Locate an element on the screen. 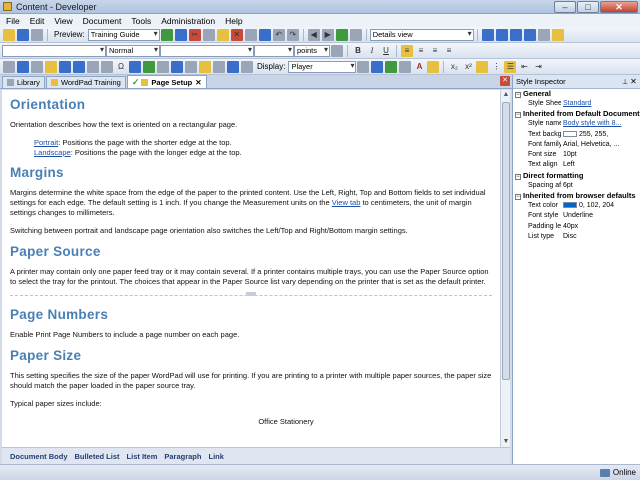 The image size is (640, 480). close-document-icon: ✕ is located at coordinates (505, 81).